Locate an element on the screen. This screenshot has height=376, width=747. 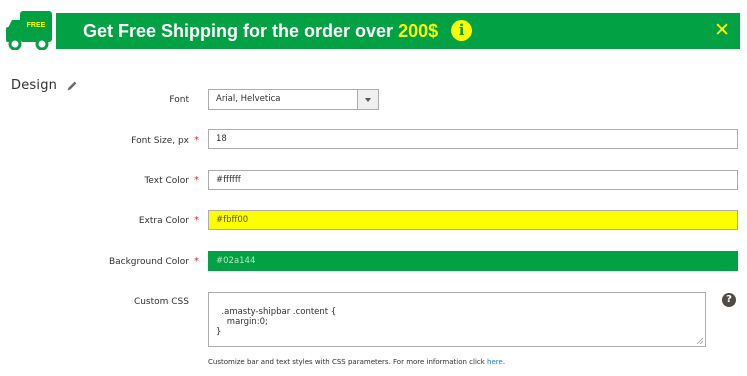
extra-color-label: Extra Color is located at coordinates (163, 221).